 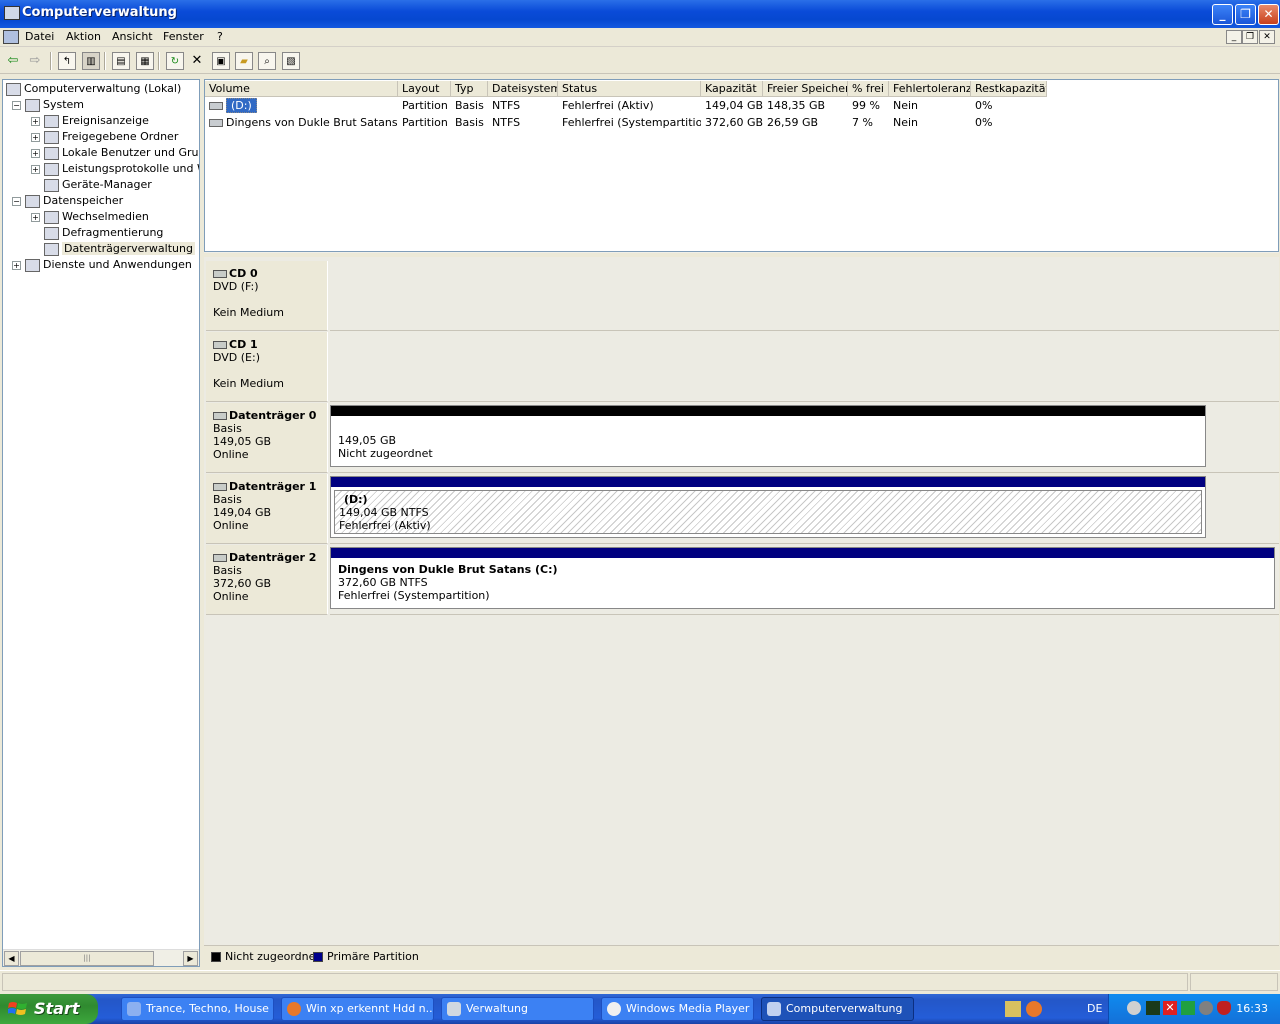 I want to click on title-bar: Computerverwaltung _ ❐ ✕, so click(x=640, y=14).